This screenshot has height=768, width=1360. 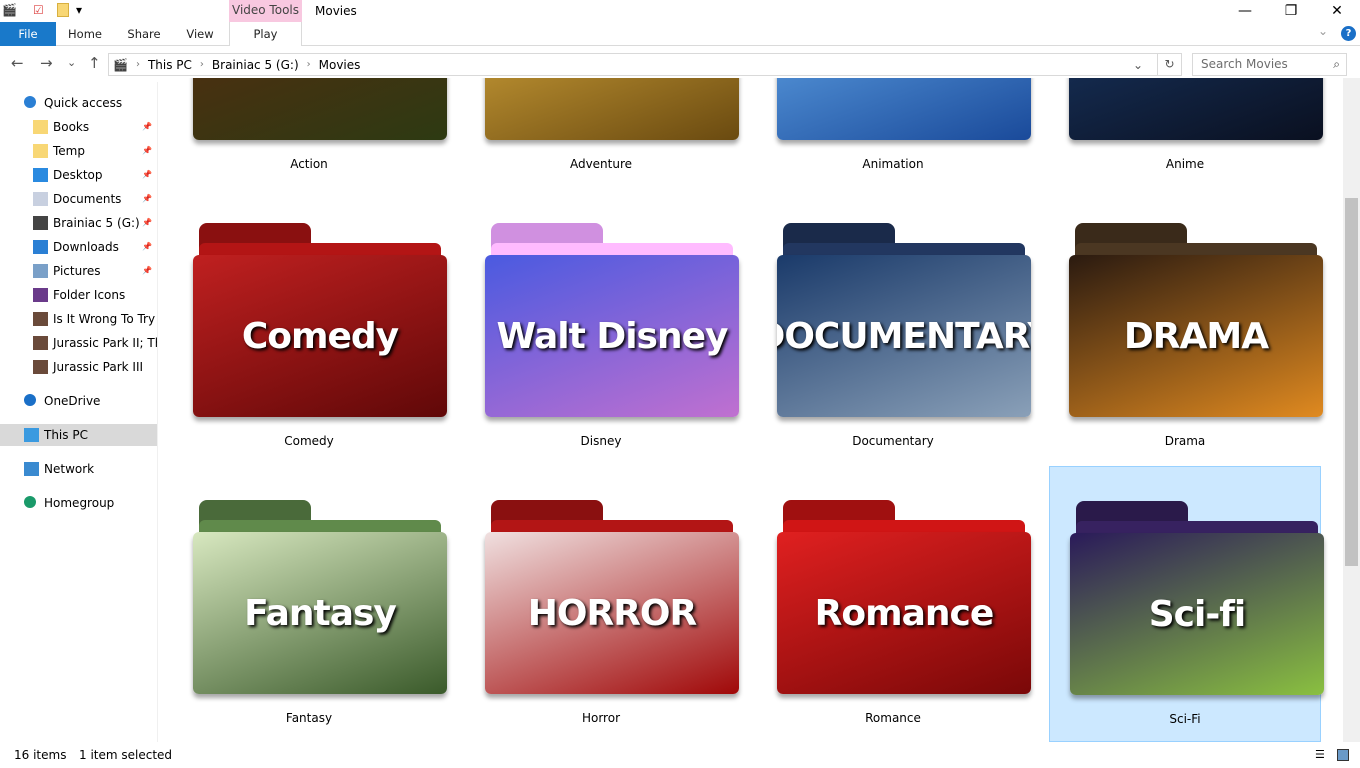 What do you see at coordinates (265, 34) in the screenshot?
I see `tab-play: Play` at bounding box center [265, 34].